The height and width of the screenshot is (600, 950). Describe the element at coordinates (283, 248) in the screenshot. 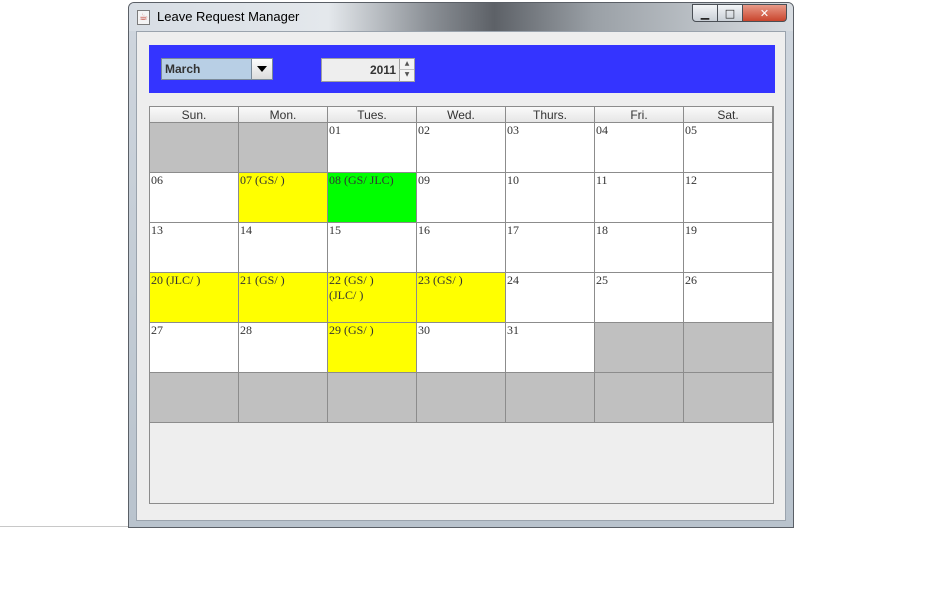

I see `calendar-day-cell: 14` at that location.